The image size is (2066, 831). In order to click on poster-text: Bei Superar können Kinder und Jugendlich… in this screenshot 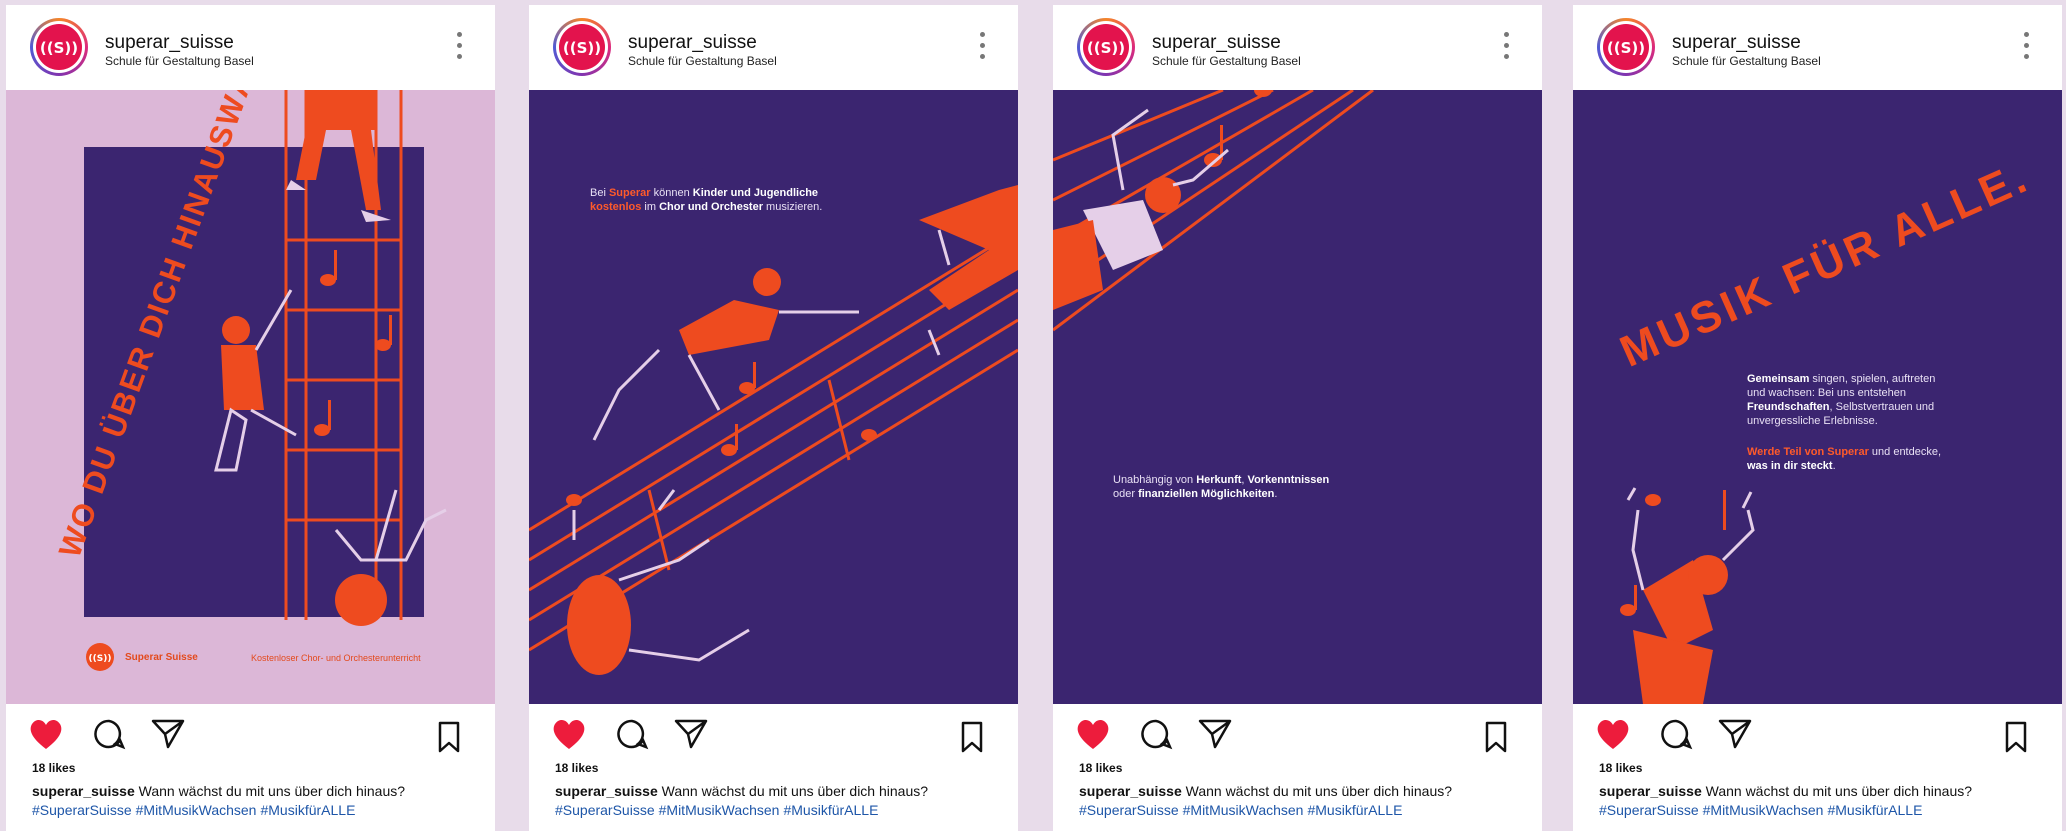, I will do `click(706, 200)`.